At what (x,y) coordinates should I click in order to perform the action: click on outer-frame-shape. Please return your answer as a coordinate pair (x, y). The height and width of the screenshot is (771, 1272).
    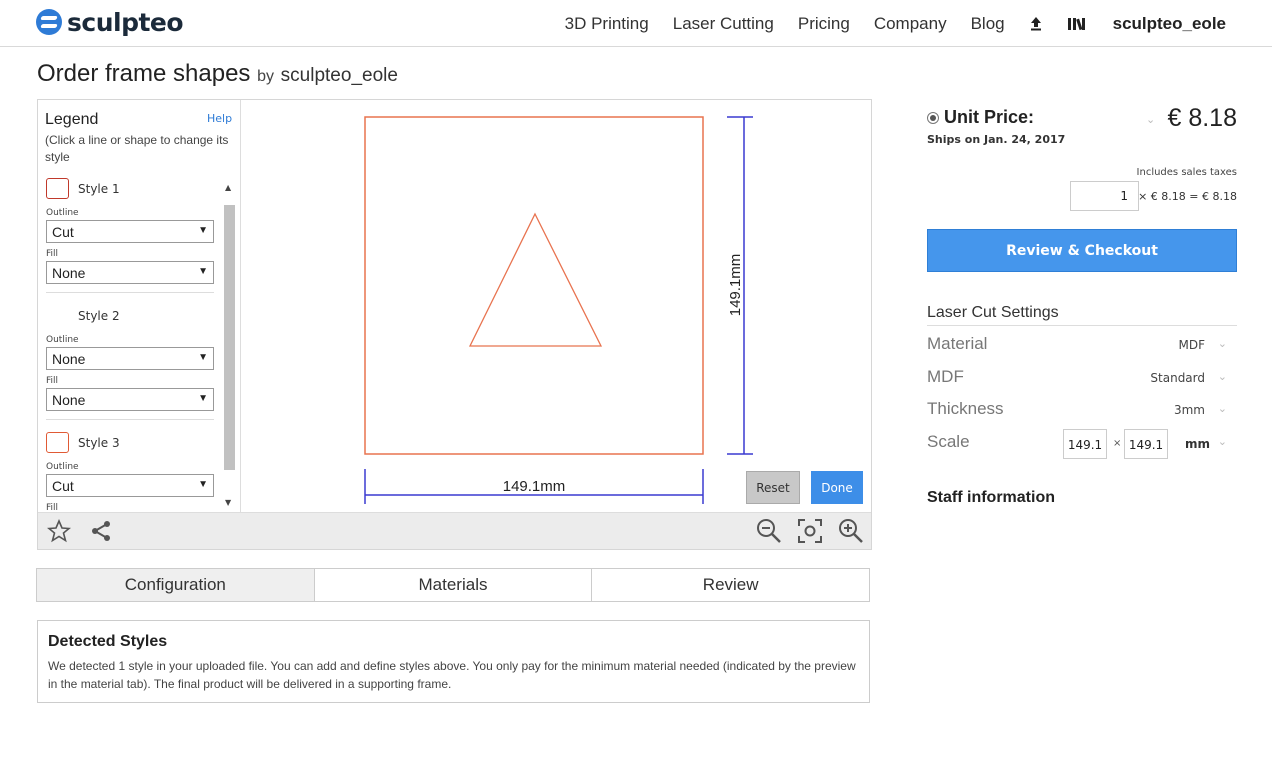
    Looking at the image, I should click on (534, 285).